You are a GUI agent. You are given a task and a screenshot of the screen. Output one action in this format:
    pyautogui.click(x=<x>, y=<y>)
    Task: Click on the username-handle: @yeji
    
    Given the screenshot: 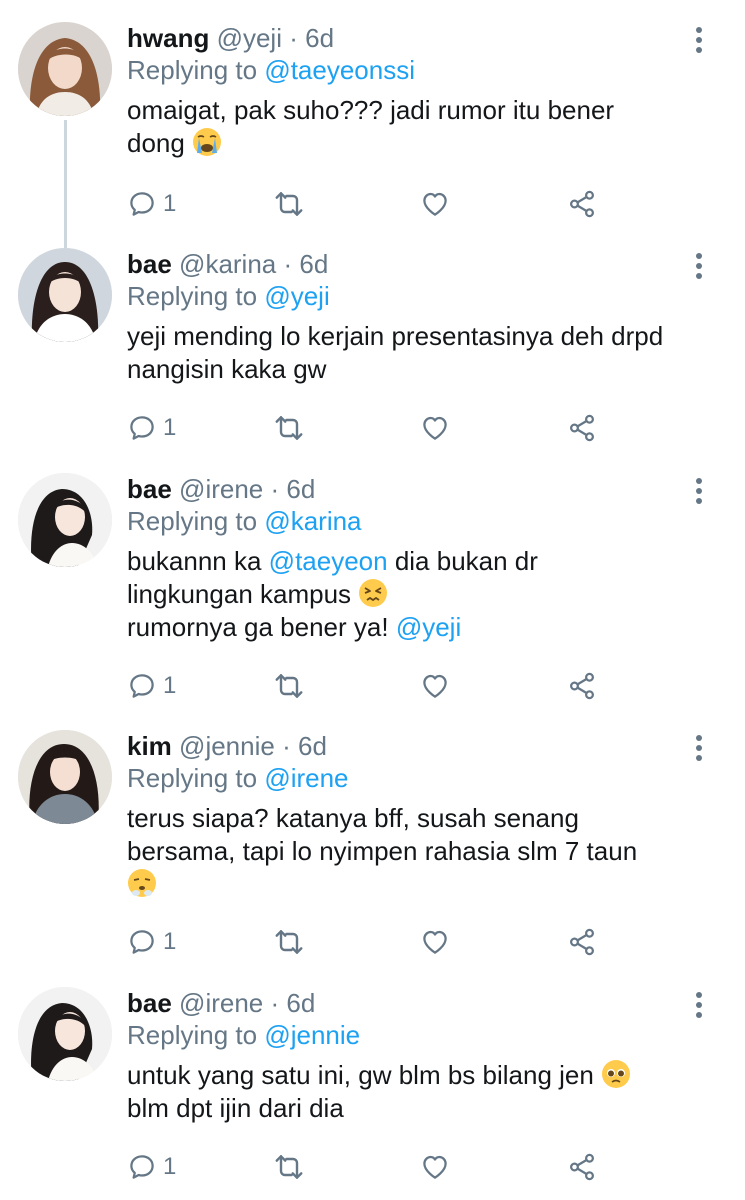 What is the action you would take?
    pyautogui.click(x=249, y=38)
    